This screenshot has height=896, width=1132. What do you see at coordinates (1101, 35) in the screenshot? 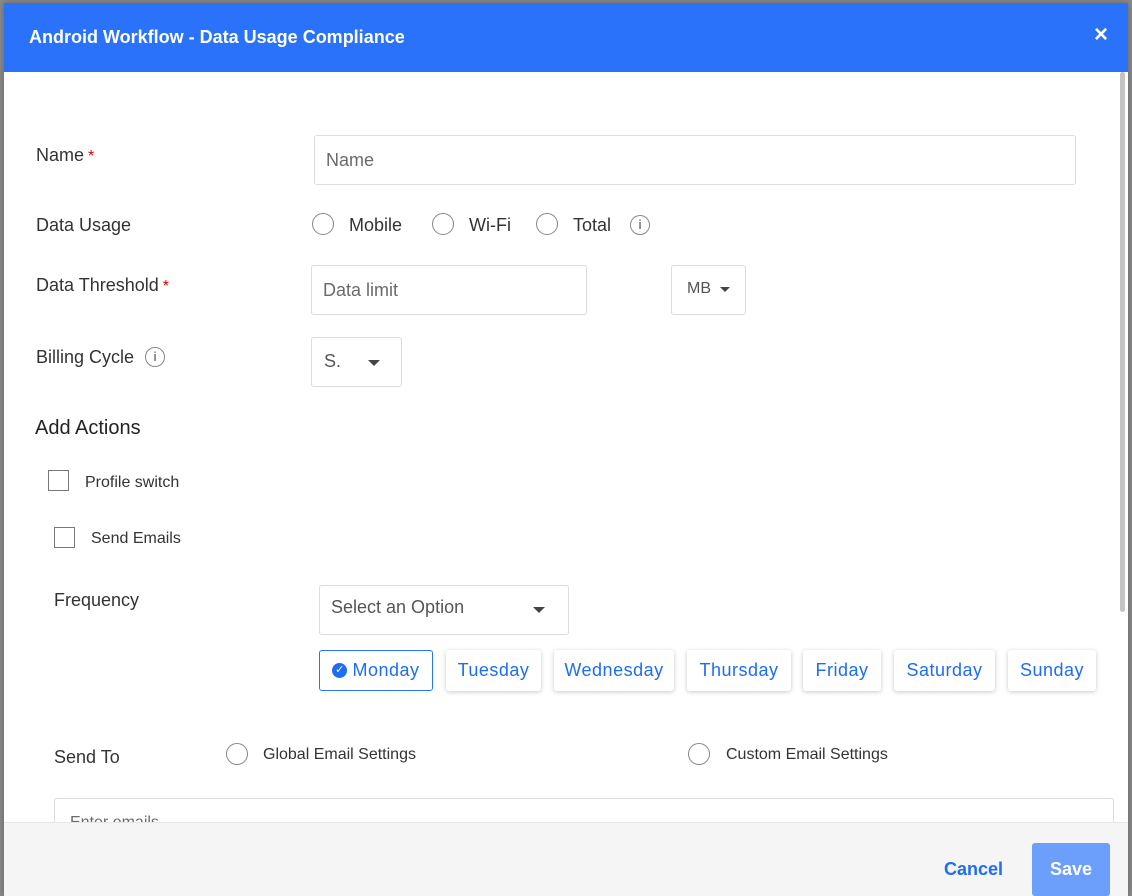
I see `close-icon: ×` at bounding box center [1101, 35].